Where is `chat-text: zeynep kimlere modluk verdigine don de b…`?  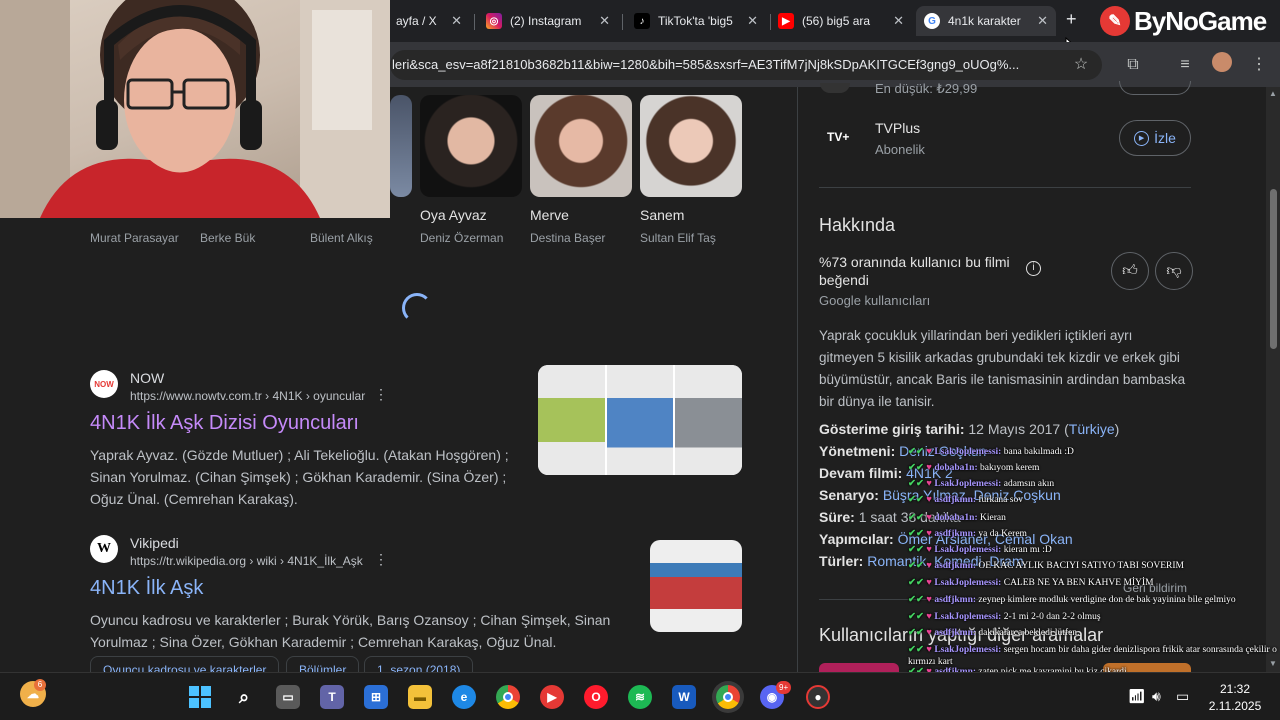 chat-text: zeynep kimlere modluk verdigine don de b… is located at coordinates (1107, 600).